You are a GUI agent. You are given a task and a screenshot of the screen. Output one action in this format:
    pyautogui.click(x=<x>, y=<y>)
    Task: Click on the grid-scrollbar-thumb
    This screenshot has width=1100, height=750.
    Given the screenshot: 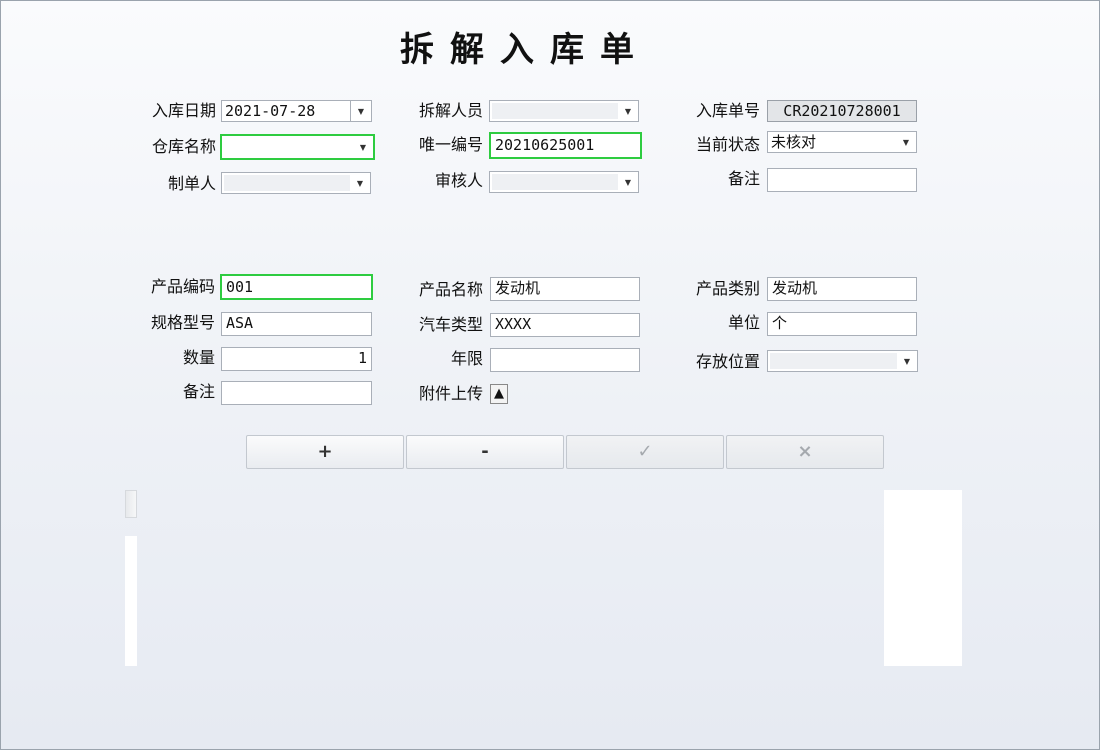 What is the action you would take?
    pyautogui.click(x=131, y=504)
    